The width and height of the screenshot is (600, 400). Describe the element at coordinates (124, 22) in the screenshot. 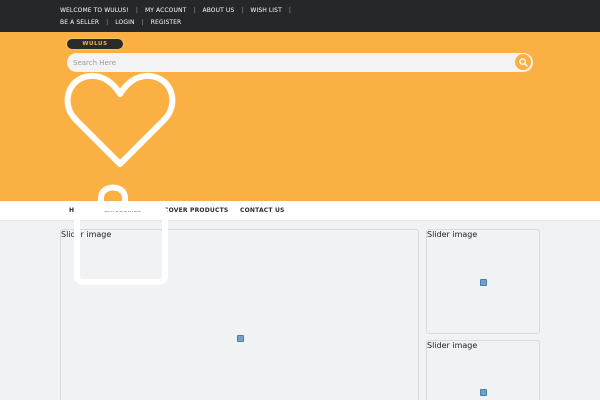

I see `login-link: LOGIN` at that location.